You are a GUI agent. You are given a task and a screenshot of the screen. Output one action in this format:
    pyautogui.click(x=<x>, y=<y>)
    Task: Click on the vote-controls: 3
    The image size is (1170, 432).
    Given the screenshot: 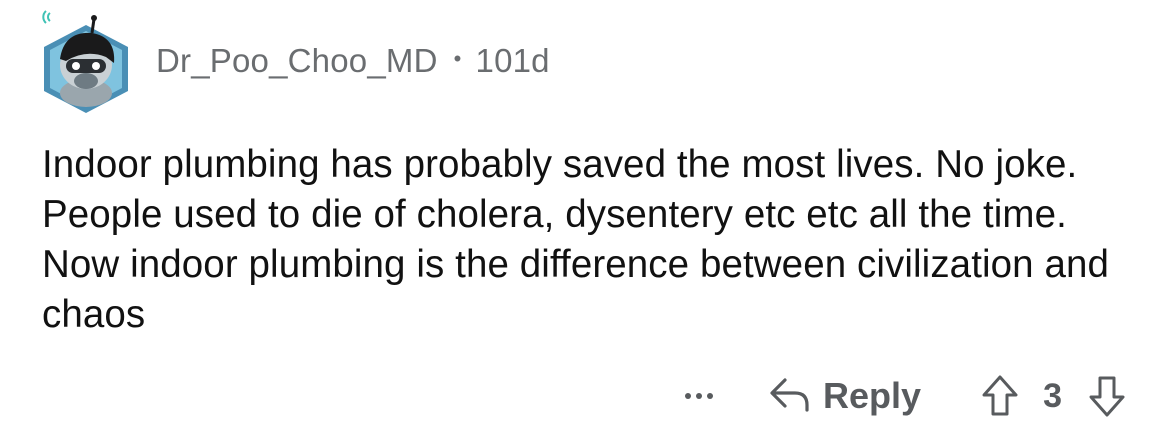 What is the action you would take?
    pyautogui.click(x=1053, y=396)
    